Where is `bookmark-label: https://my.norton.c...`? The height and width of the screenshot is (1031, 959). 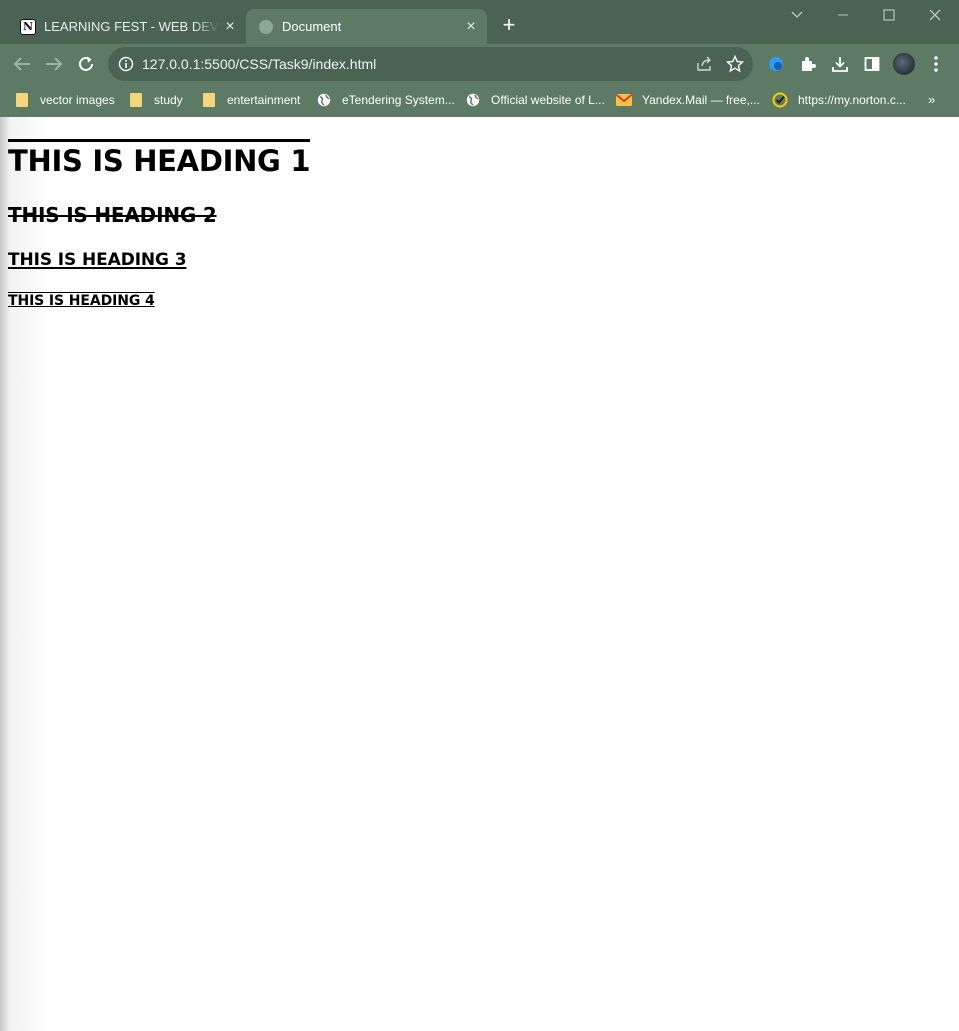
bookmark-label: https://my.norton.c... is located at coordinates (852, 100).